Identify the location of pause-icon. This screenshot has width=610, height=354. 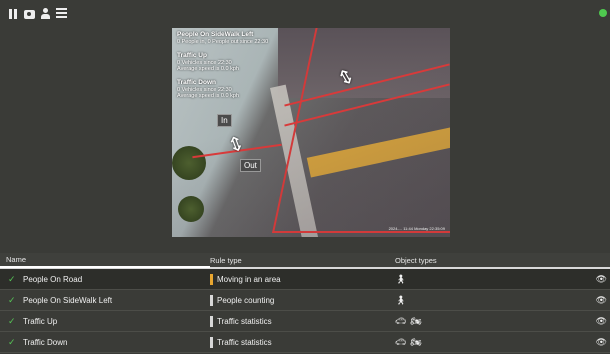
(13, 13).